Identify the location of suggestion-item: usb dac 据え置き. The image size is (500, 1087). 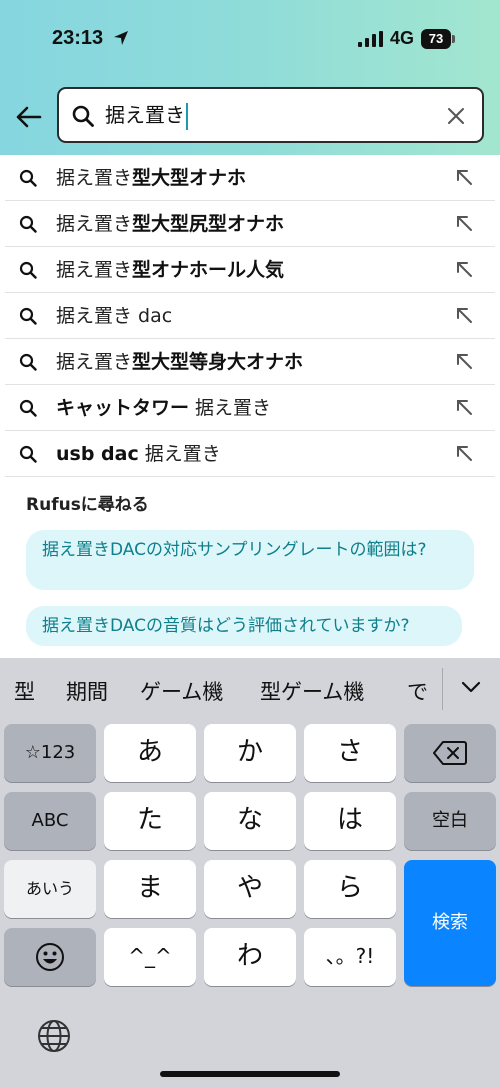
(250, 454).